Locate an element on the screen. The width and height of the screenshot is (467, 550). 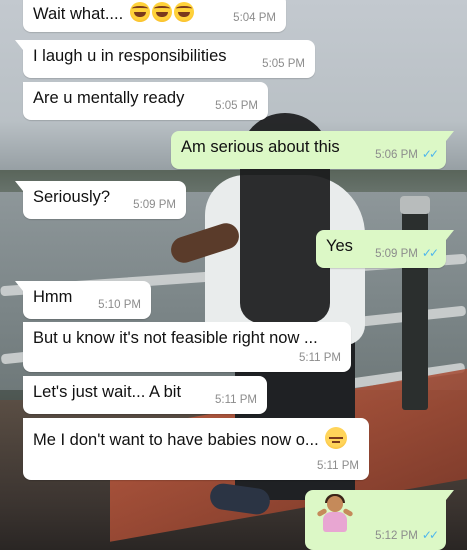
message-text: Am serious about this is located at coordinates (260, 147).